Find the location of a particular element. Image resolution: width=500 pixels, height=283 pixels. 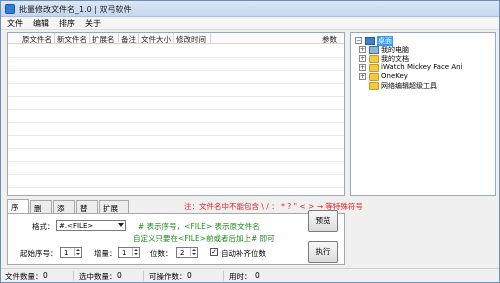

app-icon is located at coordinates (10, 9).